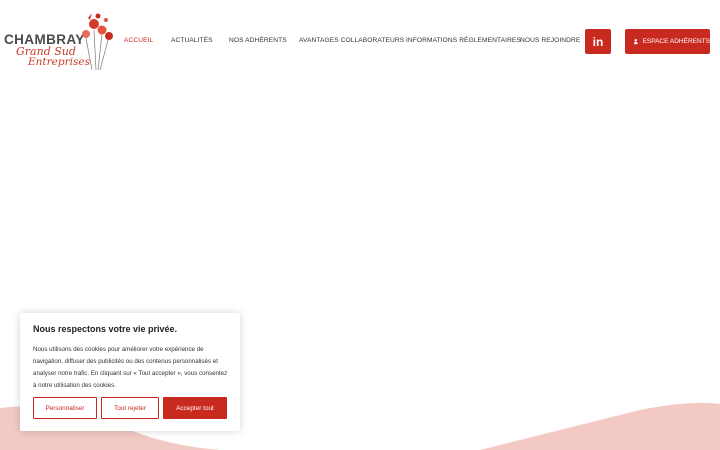  I want to click on cookie-banner-actions: Personnaliser Tout rejeter Accepter tout, so click(130, 408).